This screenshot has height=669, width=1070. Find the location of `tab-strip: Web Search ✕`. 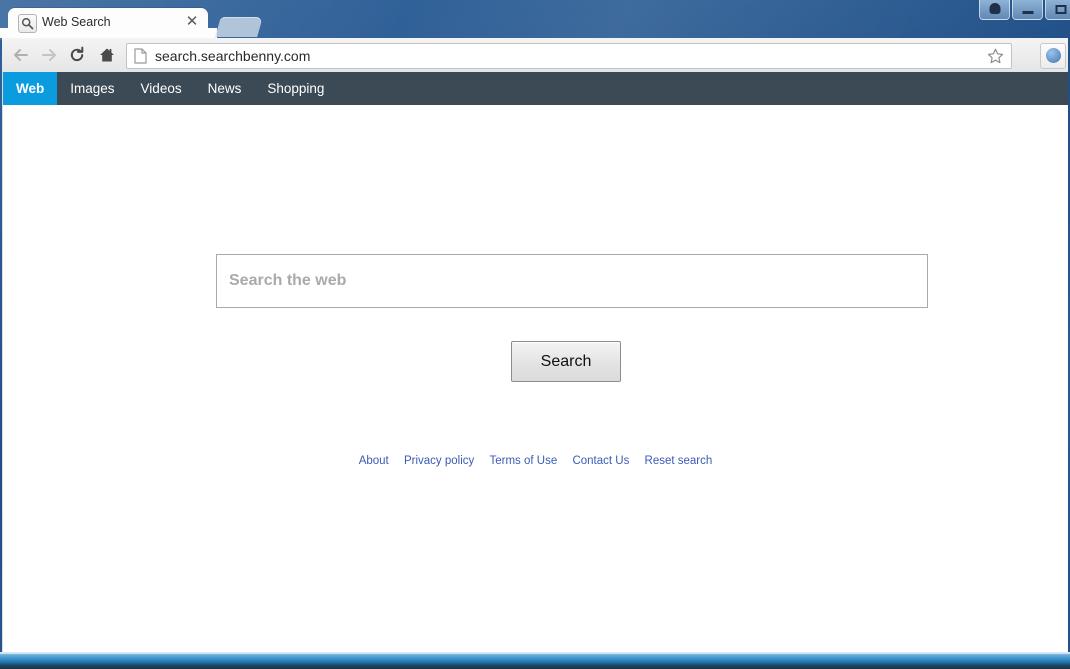

tab-strip: Web Search ✕ is located at coordinates (535, 19).